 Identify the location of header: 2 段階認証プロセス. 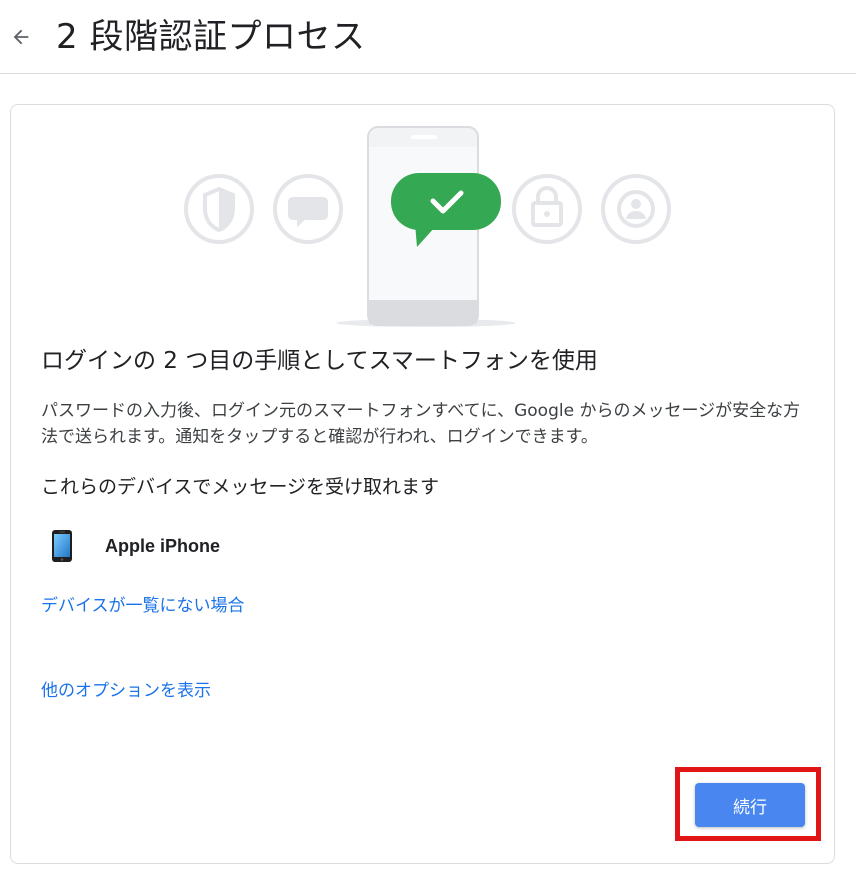
(428, 37).